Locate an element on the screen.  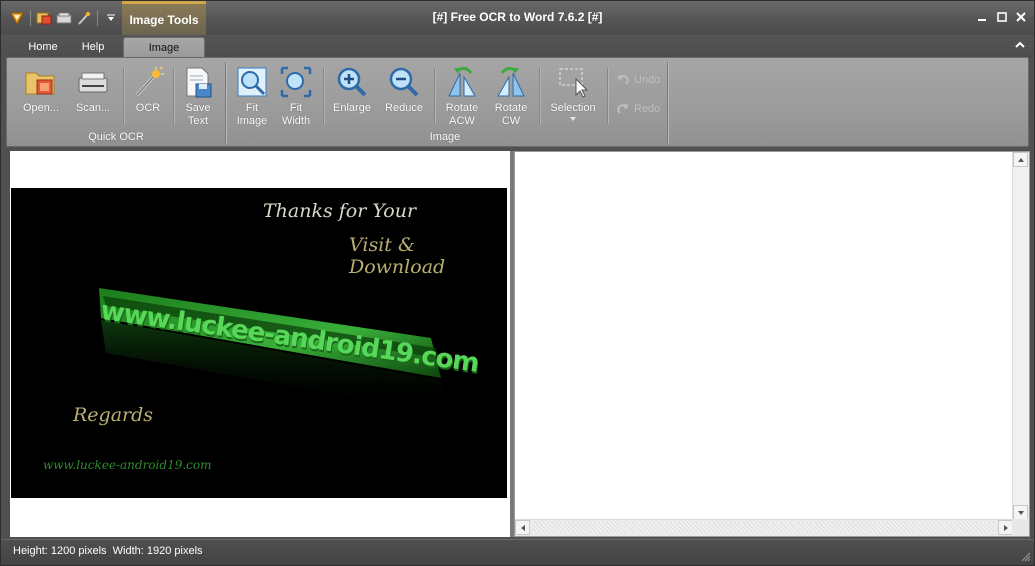
app-logo-icon is located at coordinates (17, 19).